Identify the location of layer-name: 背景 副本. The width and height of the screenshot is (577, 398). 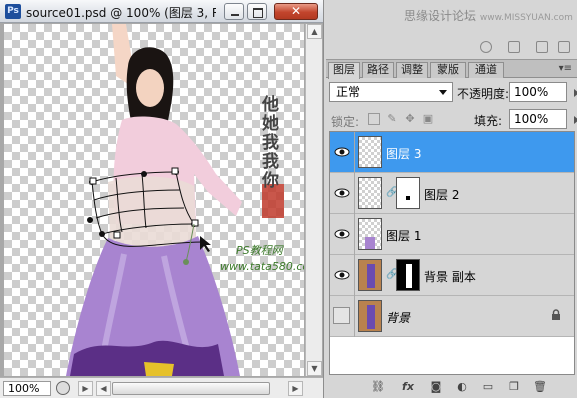
(450, 276).